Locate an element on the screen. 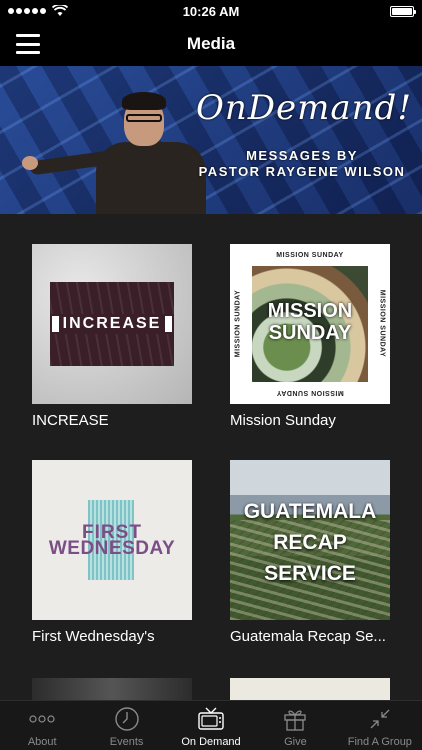 This screenshot has height=750, width=422. page-title: Media is located at coordinates (211, 43).